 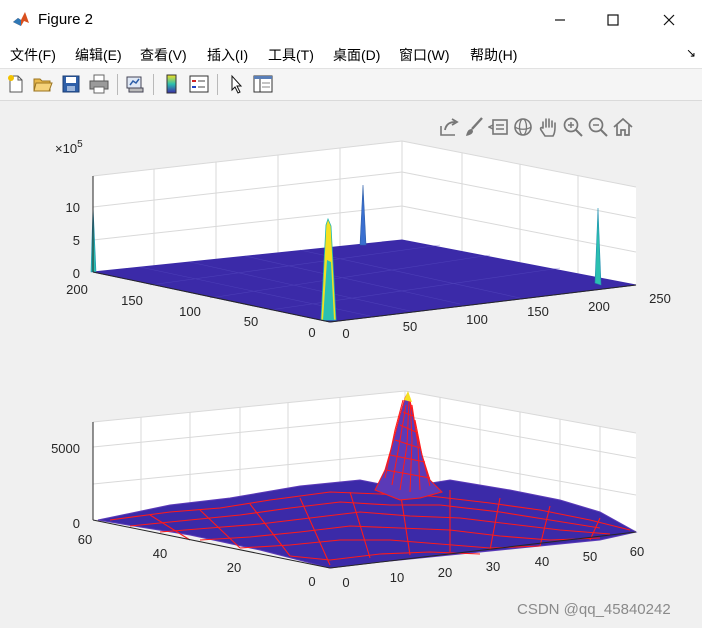 I want to click on plot2-z-tick: 5000, so click(x=65, y=448).